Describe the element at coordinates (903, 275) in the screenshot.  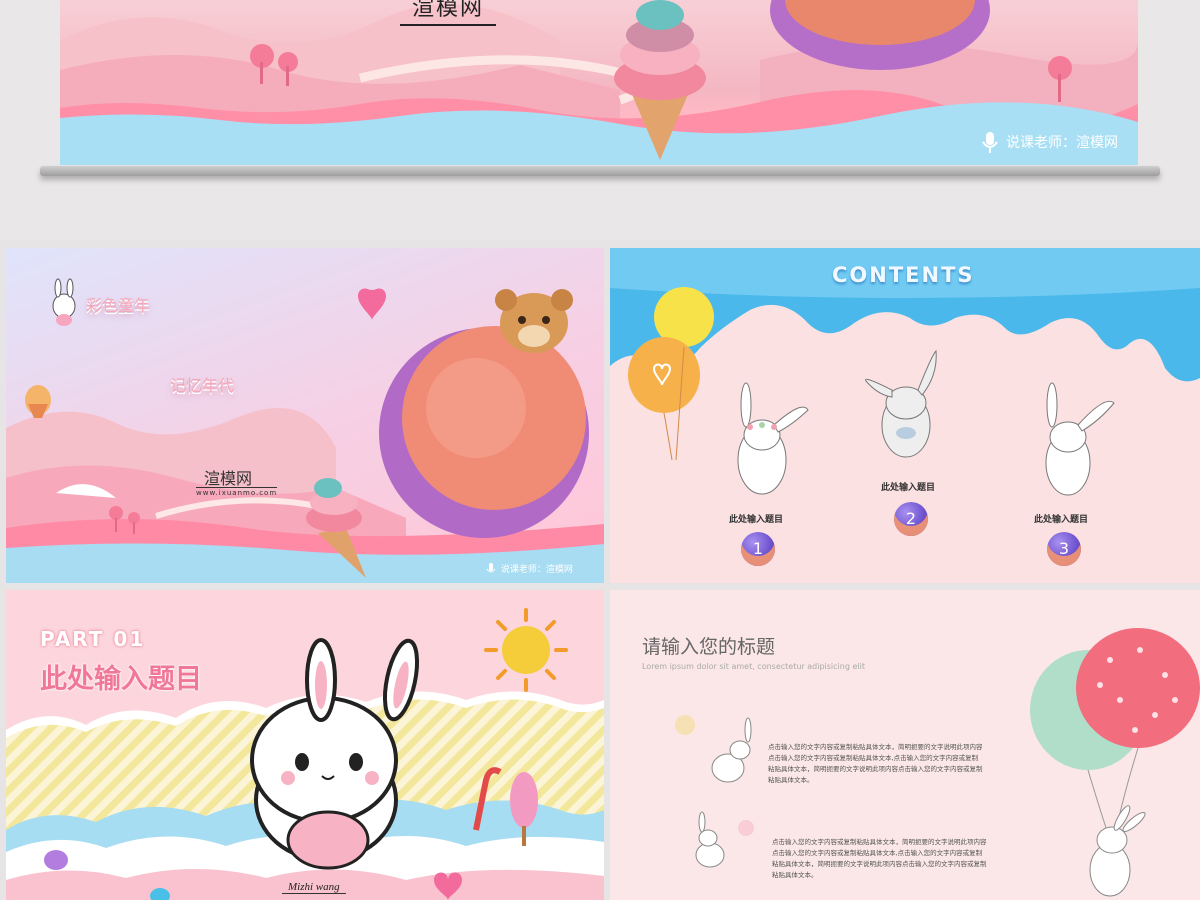
I see `contents-heading: CONTENTS` at that location.